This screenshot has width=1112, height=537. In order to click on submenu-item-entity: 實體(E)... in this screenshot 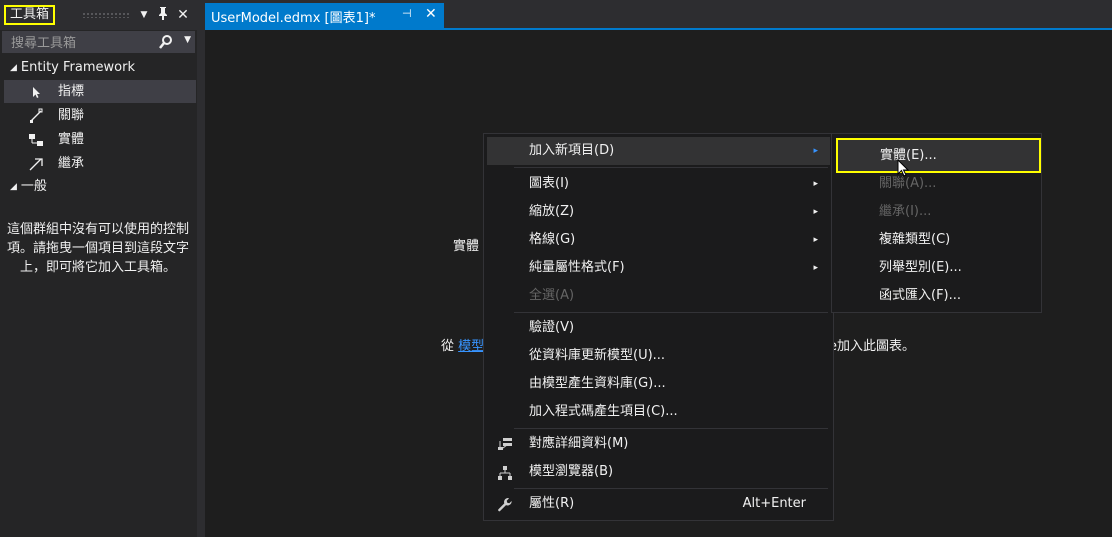, I will do `click(938, 155)`.